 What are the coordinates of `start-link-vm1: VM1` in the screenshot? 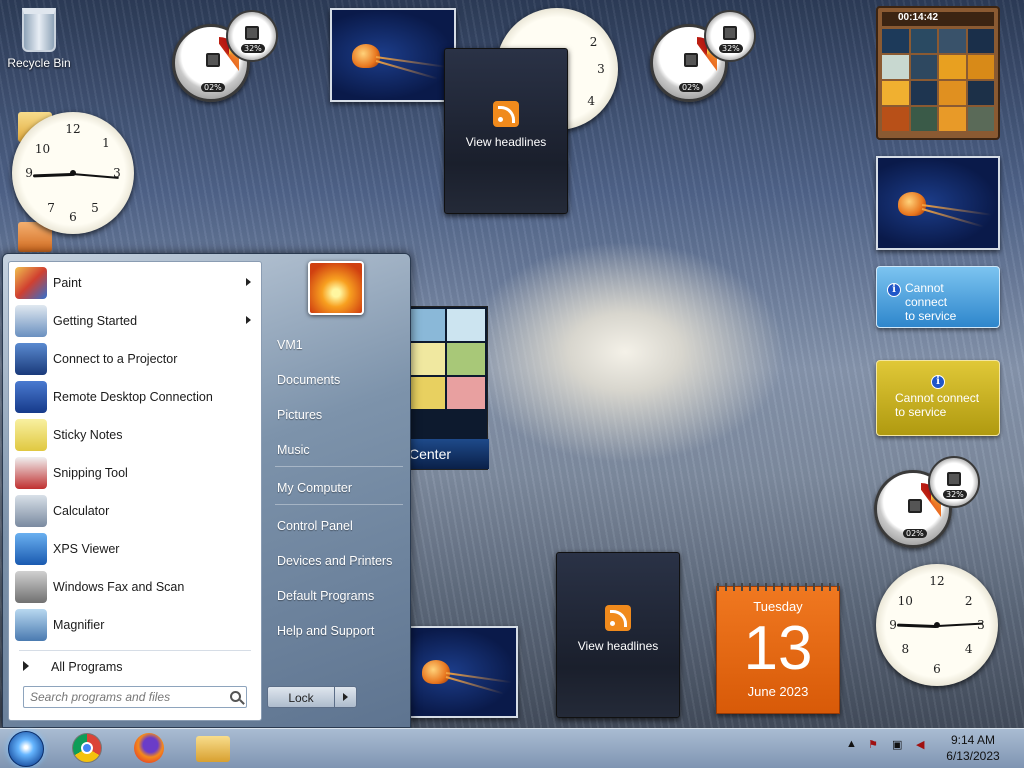 It's located at (290, 345).